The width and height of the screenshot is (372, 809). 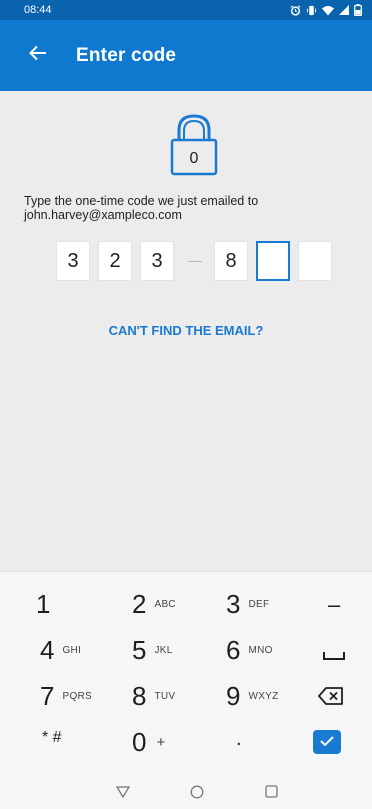 I want to click on system-nav-bar, so click(x=186, y=793).